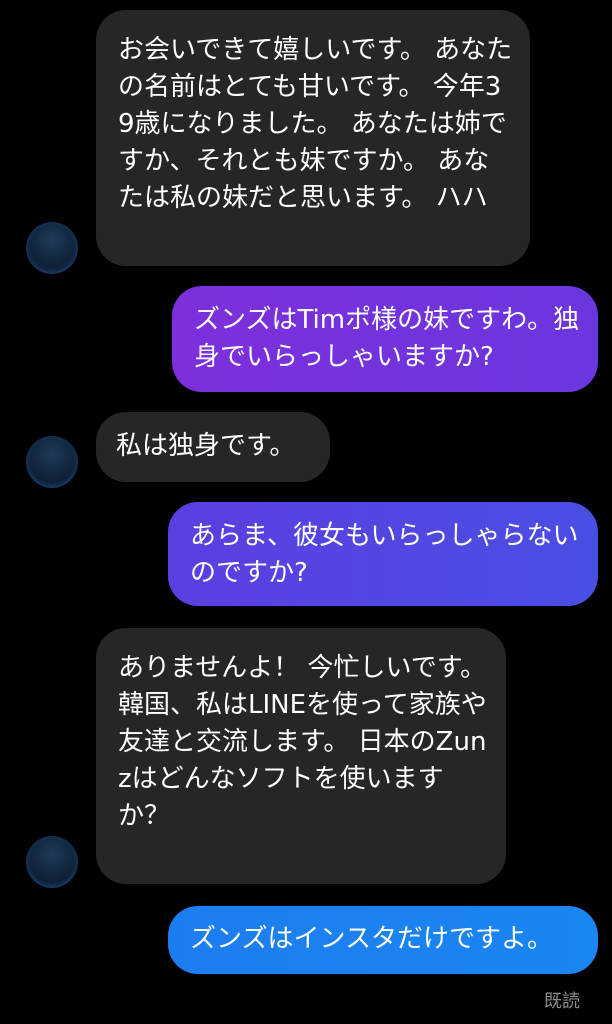 Image resolution: width=612 pixels, height=1024 pixels. What do you see at coordinates (383, 554) in the screenshot?
I see `message-outgoing: あらま、彼女もいらっしゃらないのですか?` at bounding box center [383, 554].